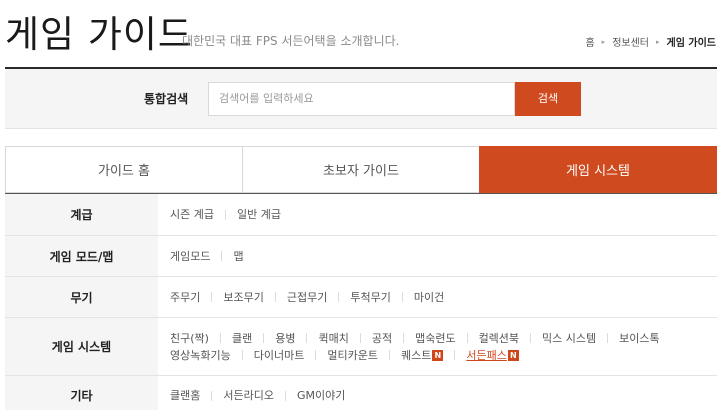 This screenshot has width=720, height=410. I want to click on category-link: 클랜홈, so click(196, 395).